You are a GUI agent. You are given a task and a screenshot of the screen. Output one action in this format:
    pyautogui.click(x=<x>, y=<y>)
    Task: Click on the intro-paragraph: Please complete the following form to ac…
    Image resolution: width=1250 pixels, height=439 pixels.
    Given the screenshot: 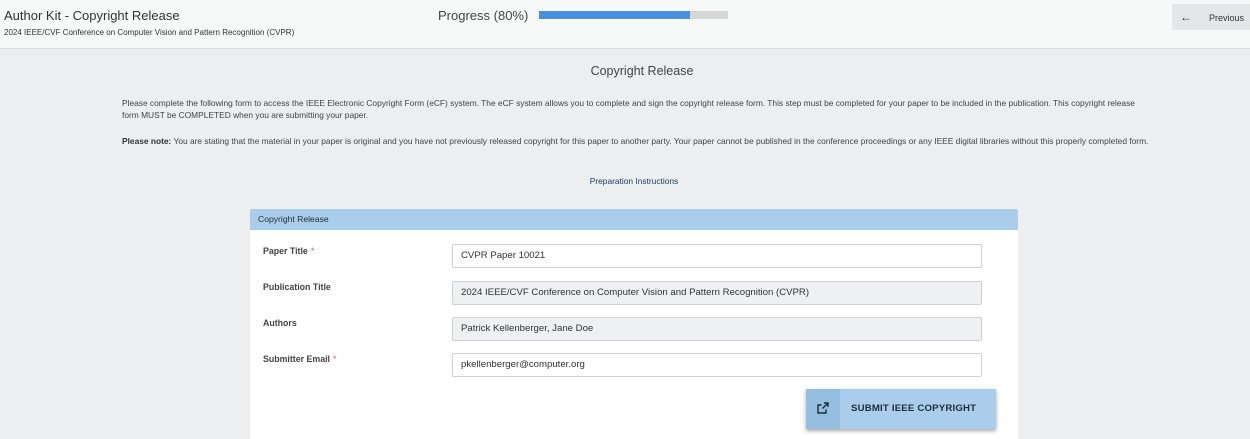 What is the action you would take?
    pyautogui.click(x=628, y=109)
    